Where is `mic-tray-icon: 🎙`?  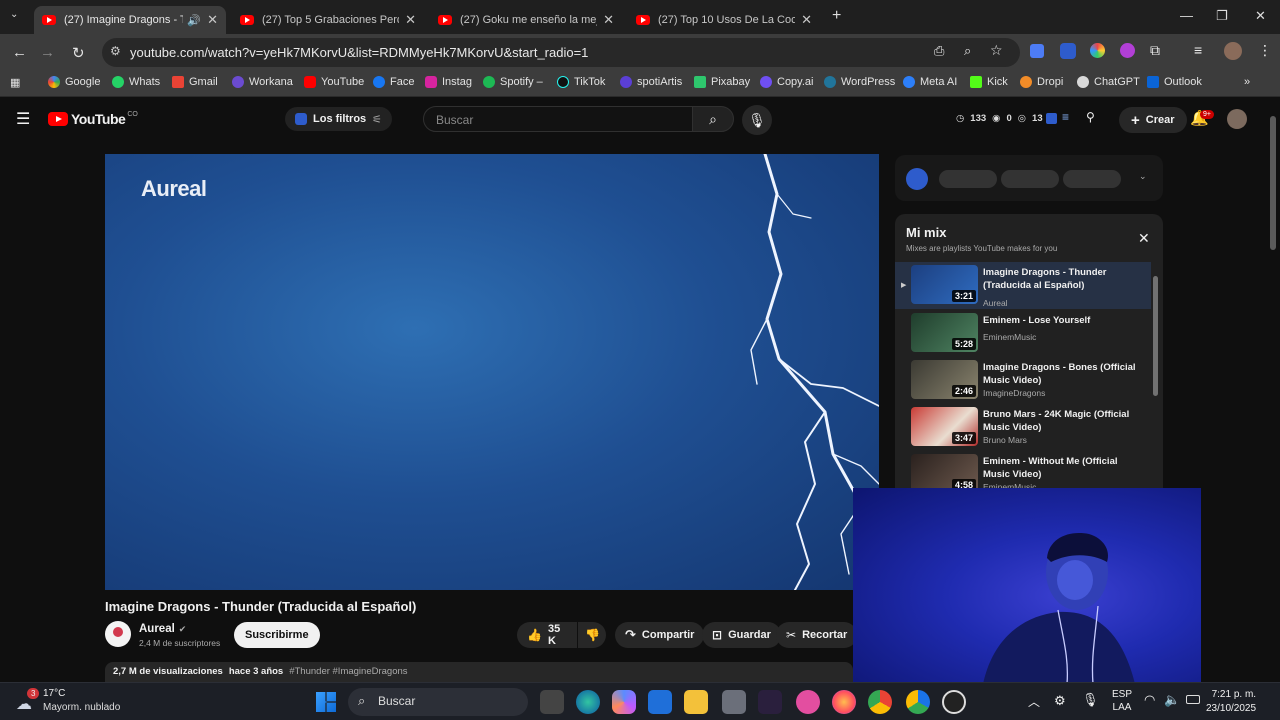
mic-tray-icon: 🎙 is located at coordinates (1090, 700).